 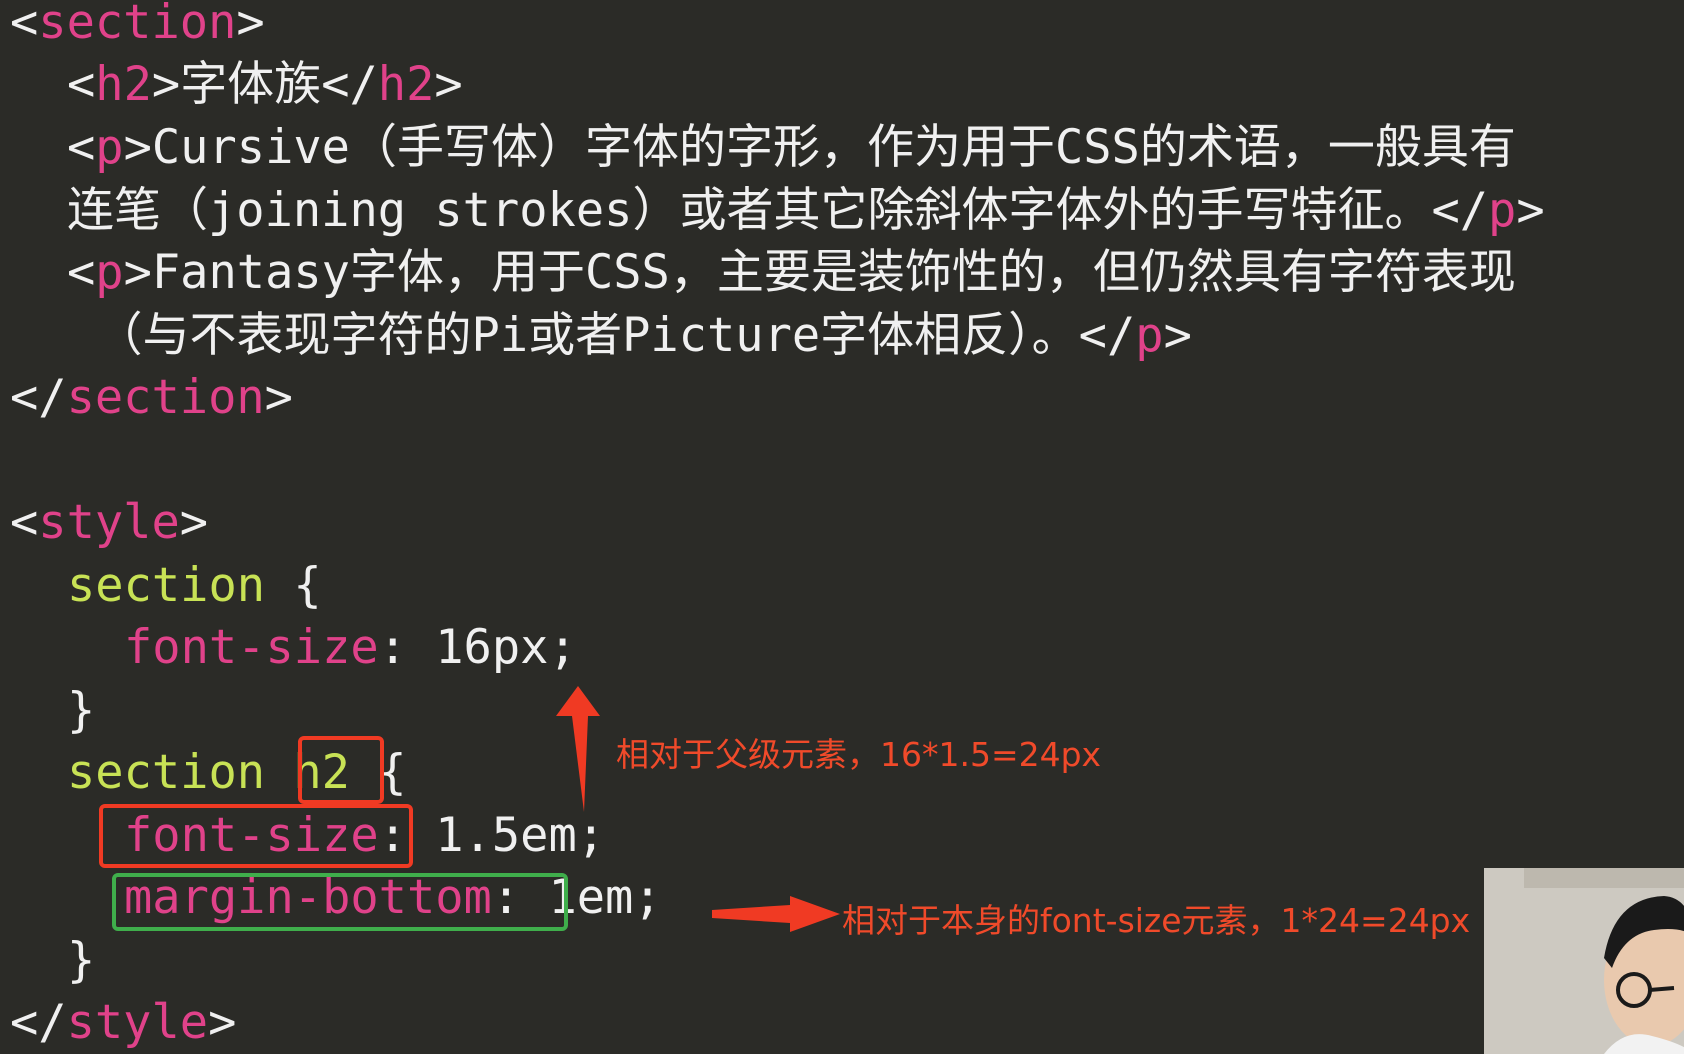 What do you see at coordinates (578, 749) in the screenshot?
I see `up-arrow-icon` at bounding box center [578, 749].